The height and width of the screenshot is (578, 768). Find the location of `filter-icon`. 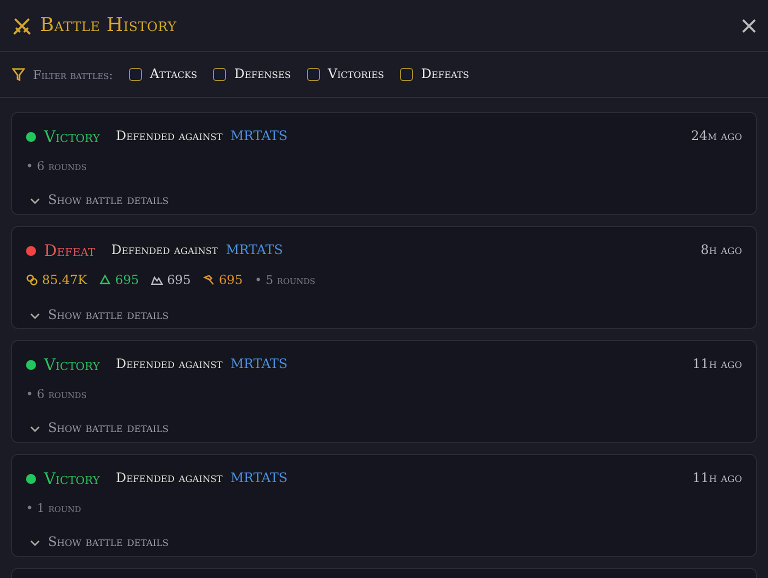

filter-icon is located at coordinates (18, 74).